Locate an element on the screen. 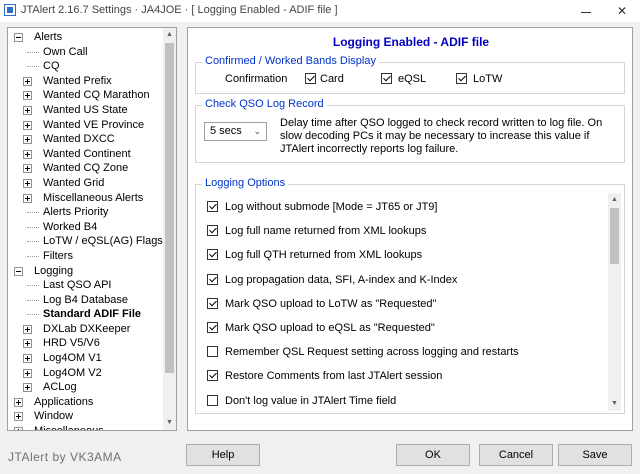 Image resolution: width=640 pixels, height=474 pixels. panel-heading: Logging Enabled - ADIF file is located at coordinates (411, 42).